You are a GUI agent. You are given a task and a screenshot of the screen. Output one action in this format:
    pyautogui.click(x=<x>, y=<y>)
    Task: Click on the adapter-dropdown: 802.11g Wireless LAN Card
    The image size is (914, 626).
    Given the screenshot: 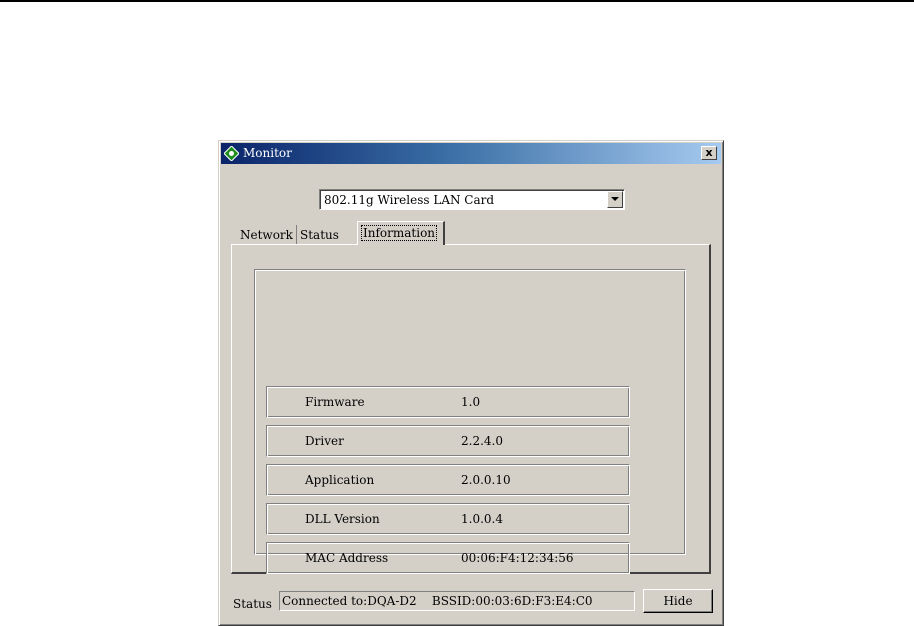 What is the action you would take?
    pyautogui.click(x=472, y=199)
    